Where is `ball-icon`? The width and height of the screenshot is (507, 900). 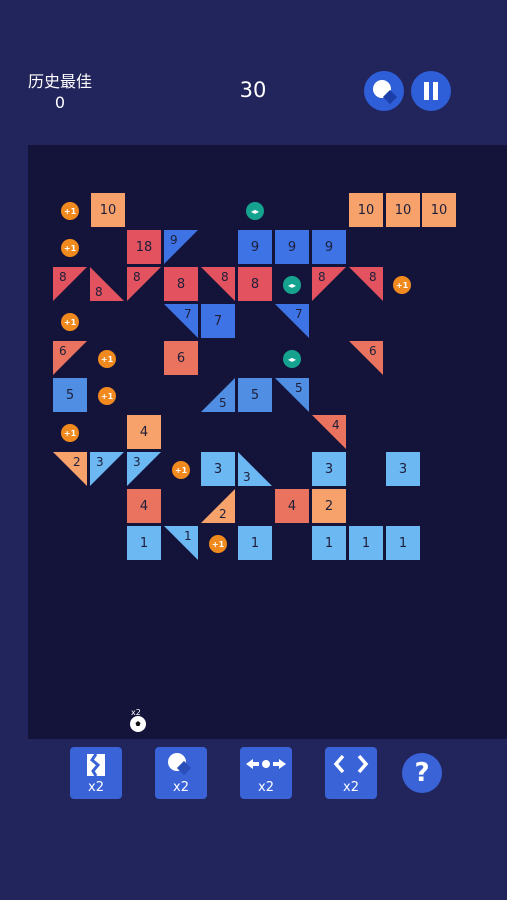 ball-icon is located at coordinates (385, 92).